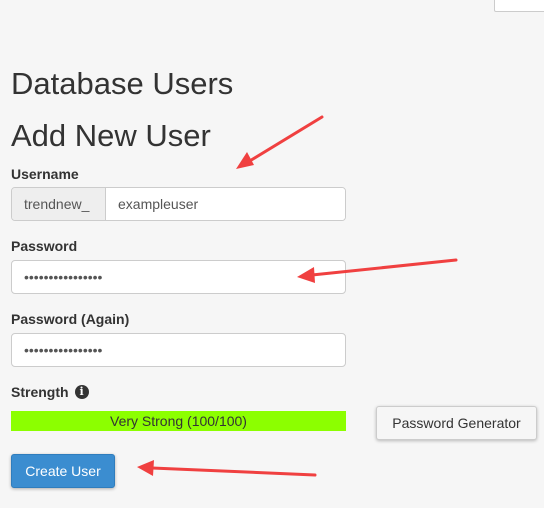 This screenshot has height=508, width=544. I want to click on strength-label-row: Strength i, so click(50, 392).